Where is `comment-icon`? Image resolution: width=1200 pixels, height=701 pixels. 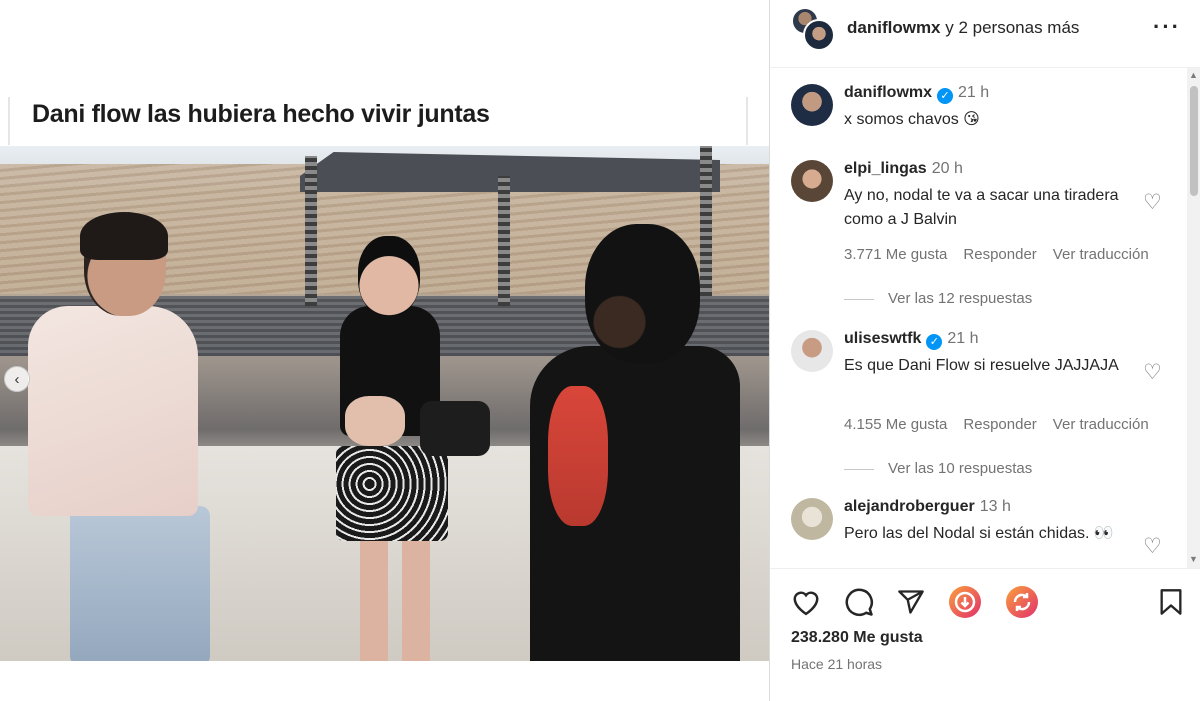 comment-icon is located at coordinates (859, 602).